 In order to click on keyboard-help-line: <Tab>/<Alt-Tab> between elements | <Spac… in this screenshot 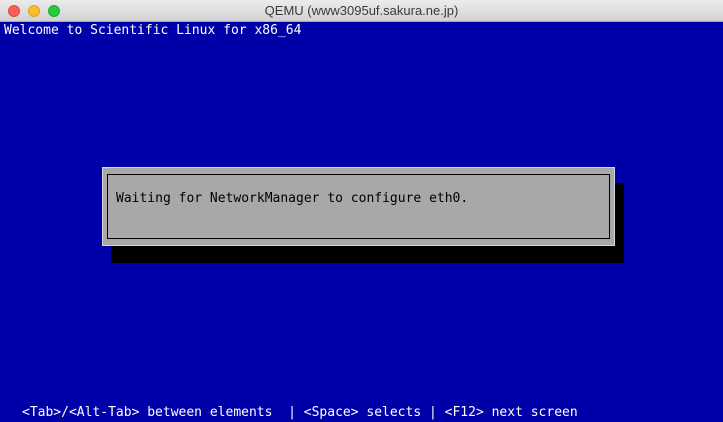, I will do `click(300, 412)`.